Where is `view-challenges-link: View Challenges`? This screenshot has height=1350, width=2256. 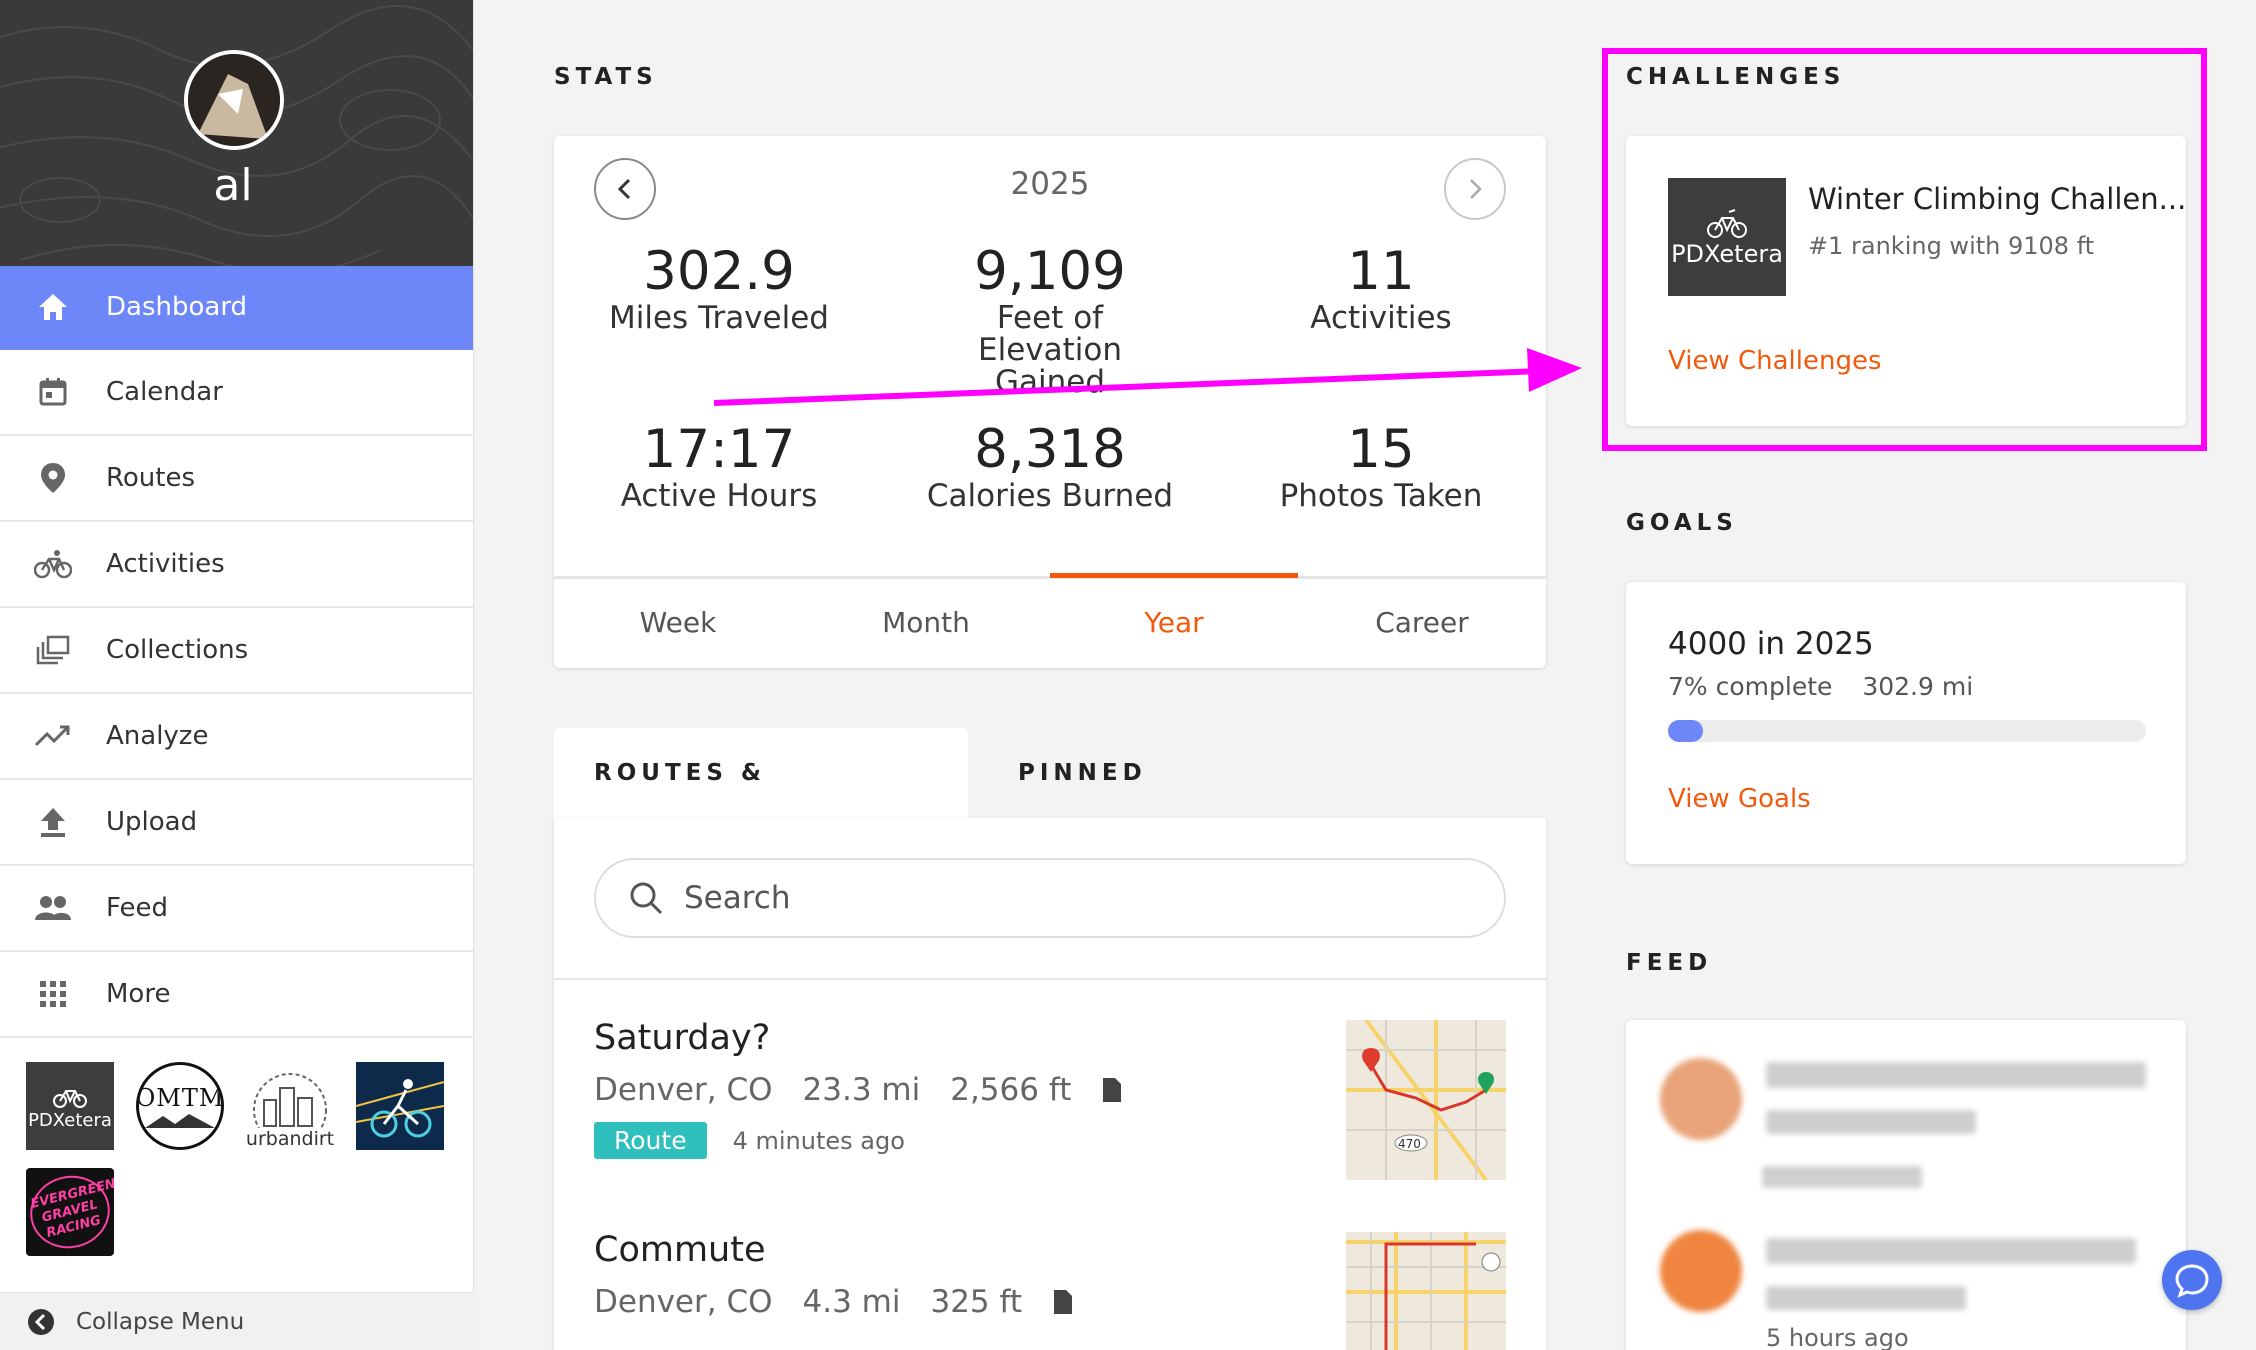 view-challenges-link: View Challenges is located at coordinates (1775, 361).